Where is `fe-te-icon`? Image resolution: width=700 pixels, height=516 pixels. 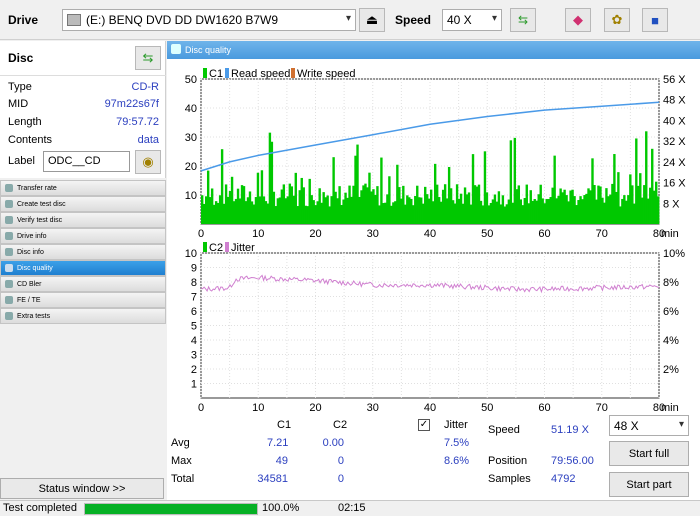 fe-te-icon is located at coordinates (9, 300).